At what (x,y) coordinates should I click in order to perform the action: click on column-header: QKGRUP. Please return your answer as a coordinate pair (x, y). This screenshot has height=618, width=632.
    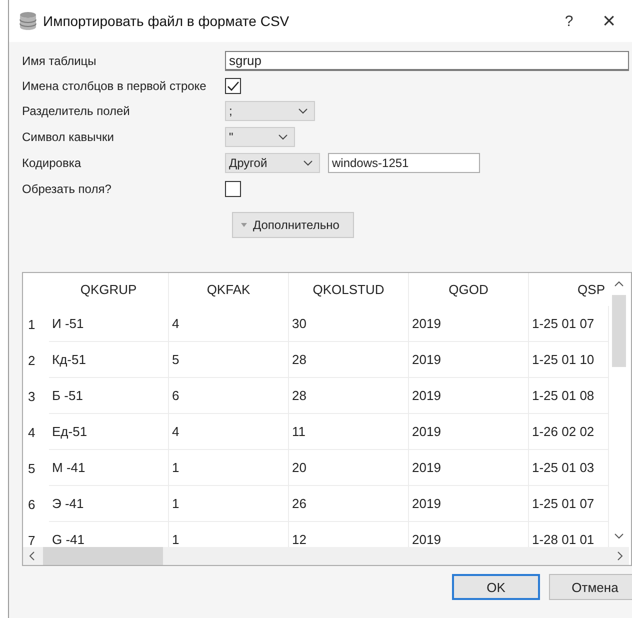
    Looking at the image, I should click on (109, 289).